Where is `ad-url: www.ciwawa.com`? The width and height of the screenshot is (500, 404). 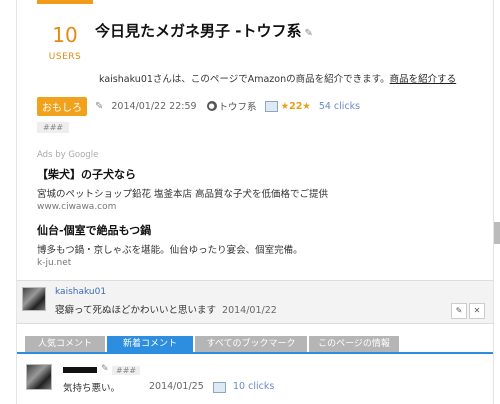 ad-url: www.ciwawa.com is located at coordinates (257, 207).